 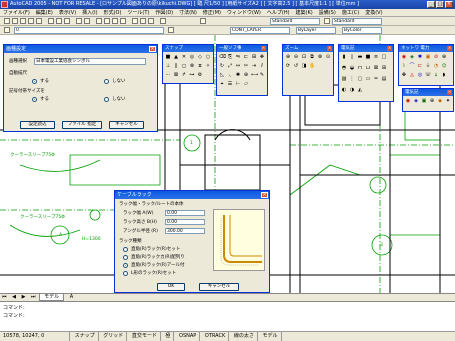 I want to click on apparent-icon: ⊠, so click(x=176, y=75).